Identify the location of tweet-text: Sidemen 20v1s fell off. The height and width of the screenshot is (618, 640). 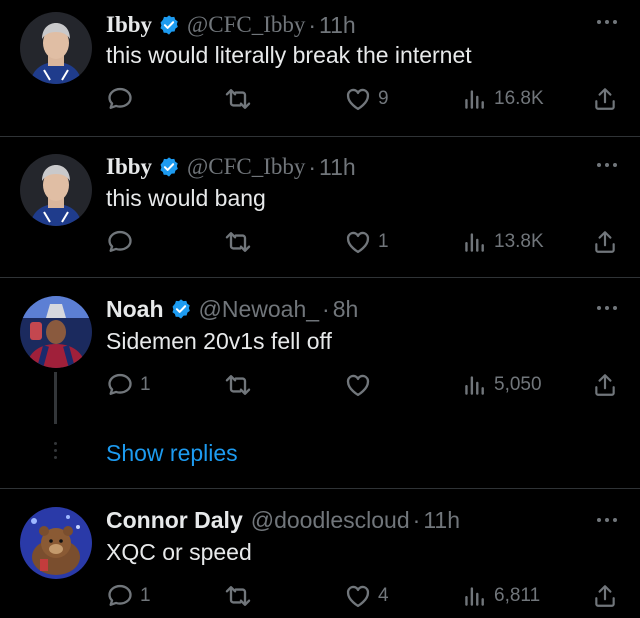
(219, 341).